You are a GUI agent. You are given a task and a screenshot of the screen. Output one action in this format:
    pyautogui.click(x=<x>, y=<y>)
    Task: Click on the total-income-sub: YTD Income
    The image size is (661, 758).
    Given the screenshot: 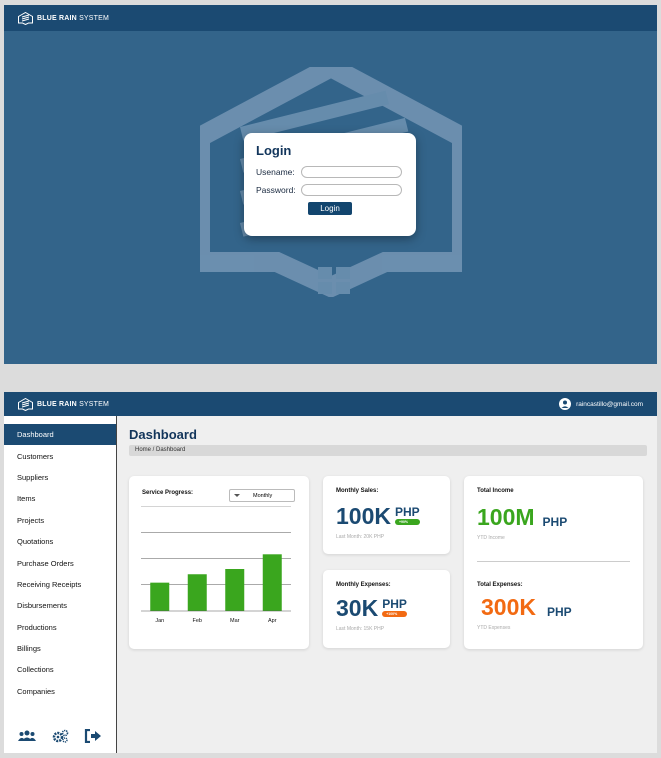 What is the action you would take?
    pyautogui.click(x=491, y=538)
    